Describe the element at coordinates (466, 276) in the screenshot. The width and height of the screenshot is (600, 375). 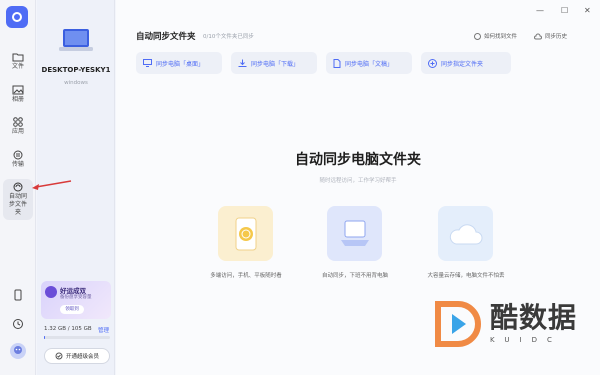
I see `feature-caption: 大容量云存储，电脑文件不怕丢` at that location.